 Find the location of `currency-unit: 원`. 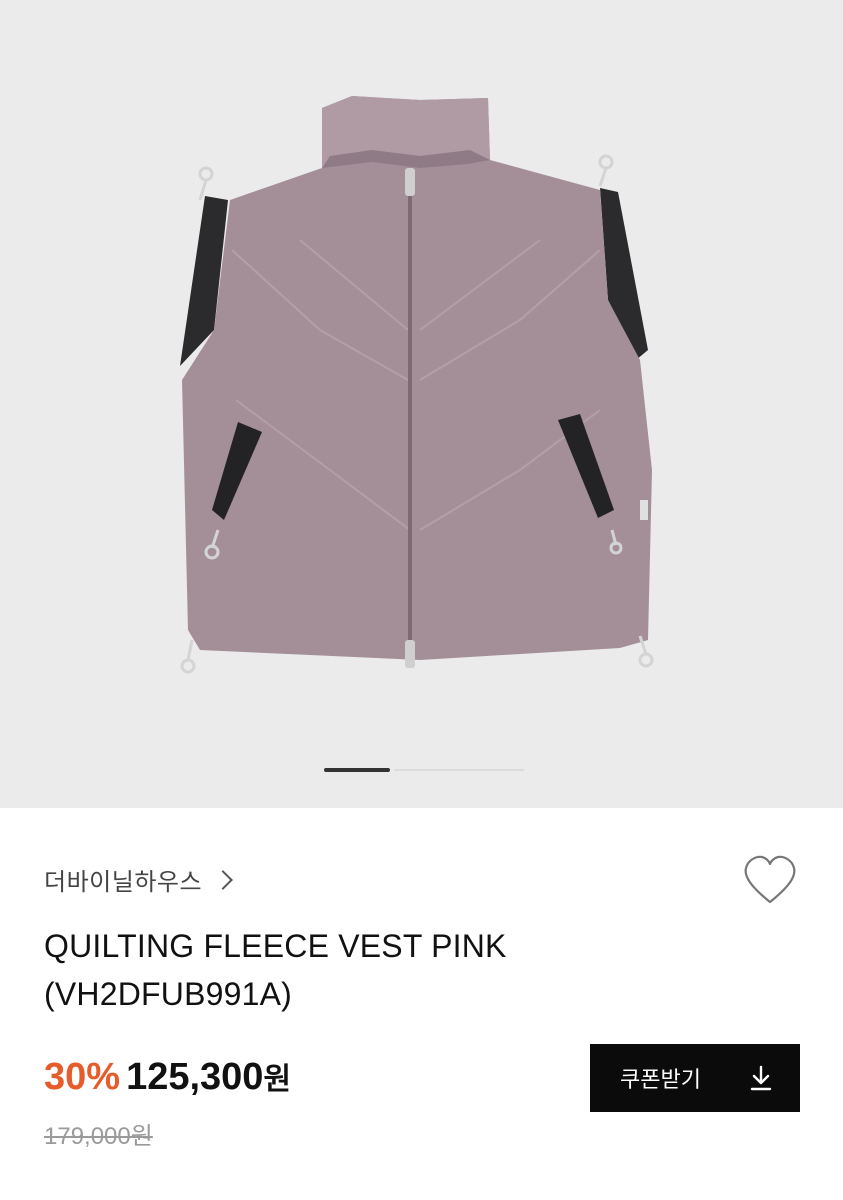

currency-unit: 원 is located at coordinates (277, 1079).